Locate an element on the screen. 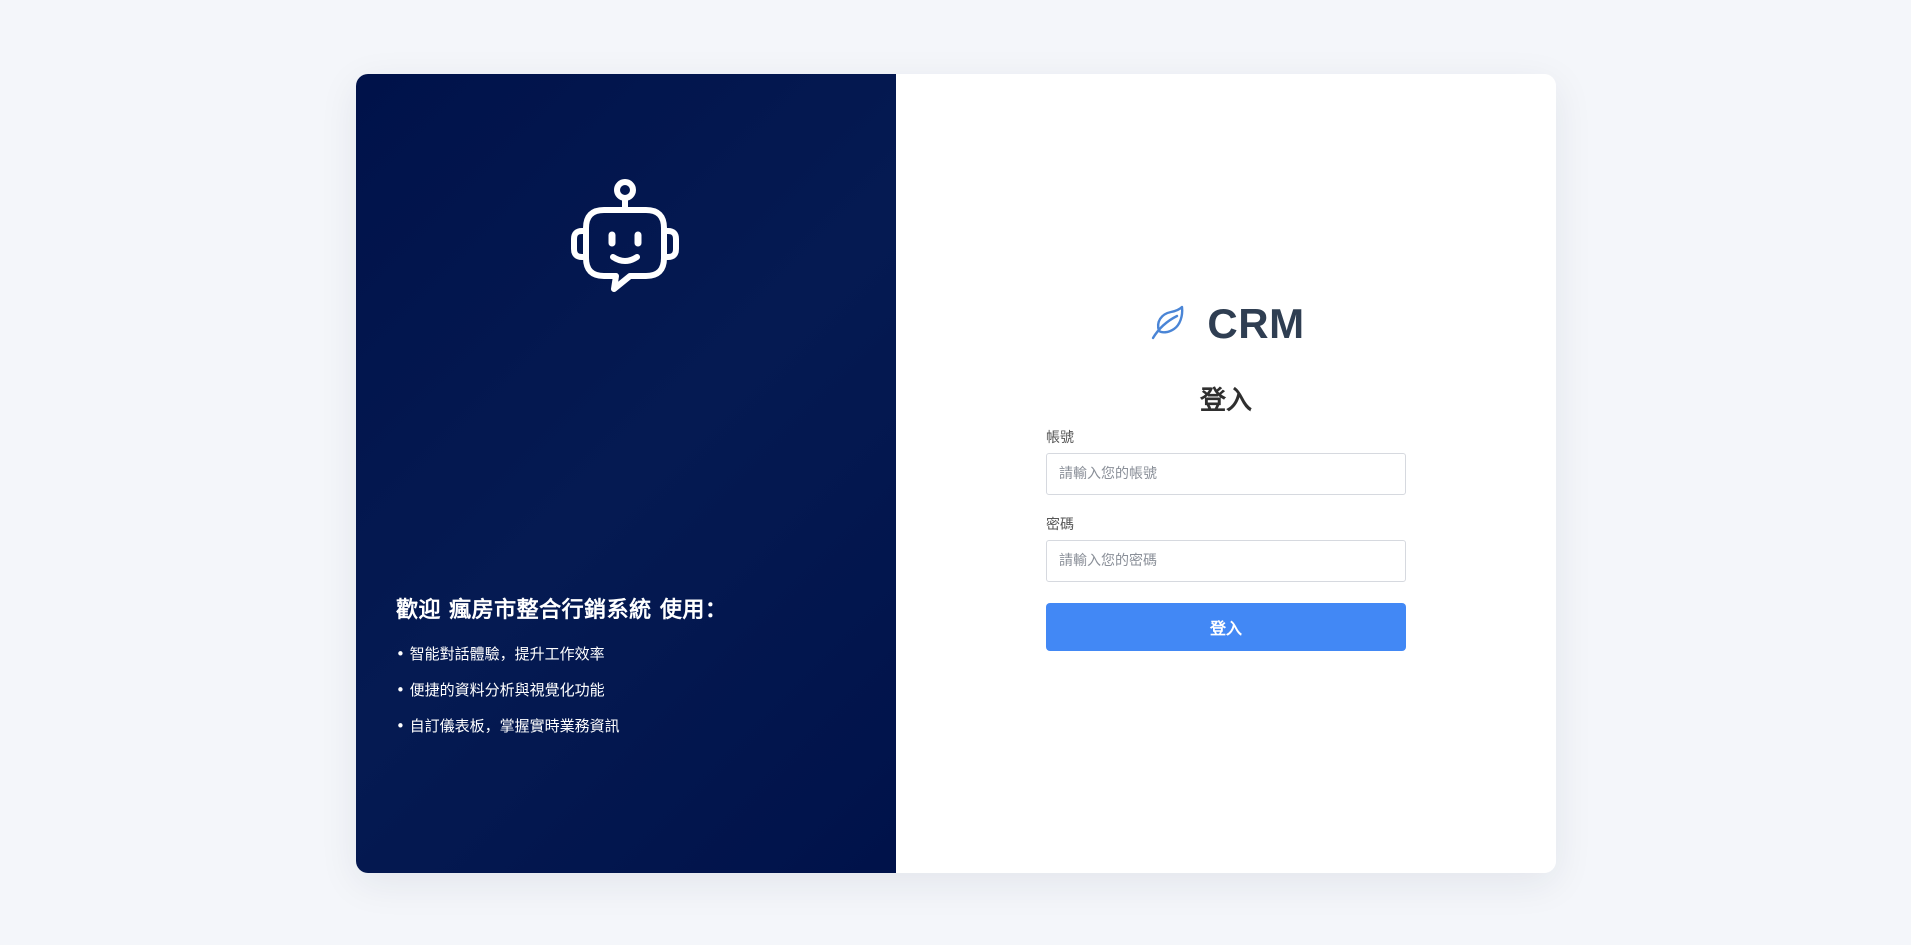  feature-item: • 智能對話體驗，提升工作效率 is located at coordinates (500, 654).